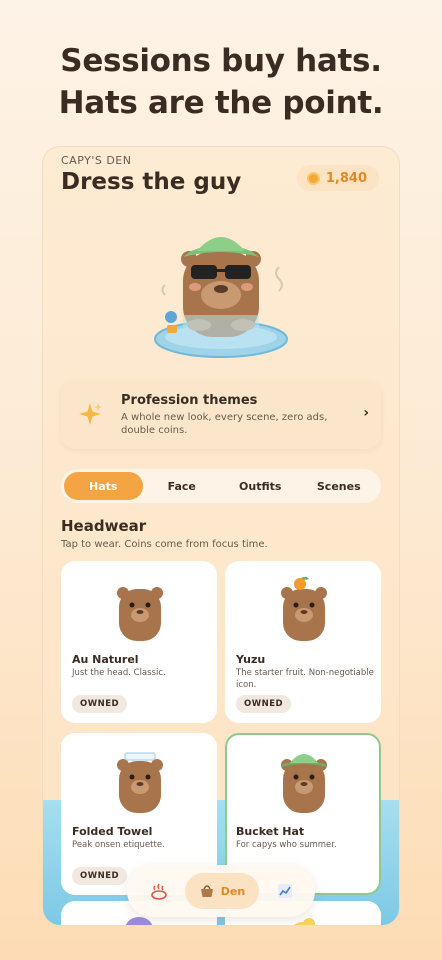  I want to click on chevron-right-icon: ›, so click(366, 413).